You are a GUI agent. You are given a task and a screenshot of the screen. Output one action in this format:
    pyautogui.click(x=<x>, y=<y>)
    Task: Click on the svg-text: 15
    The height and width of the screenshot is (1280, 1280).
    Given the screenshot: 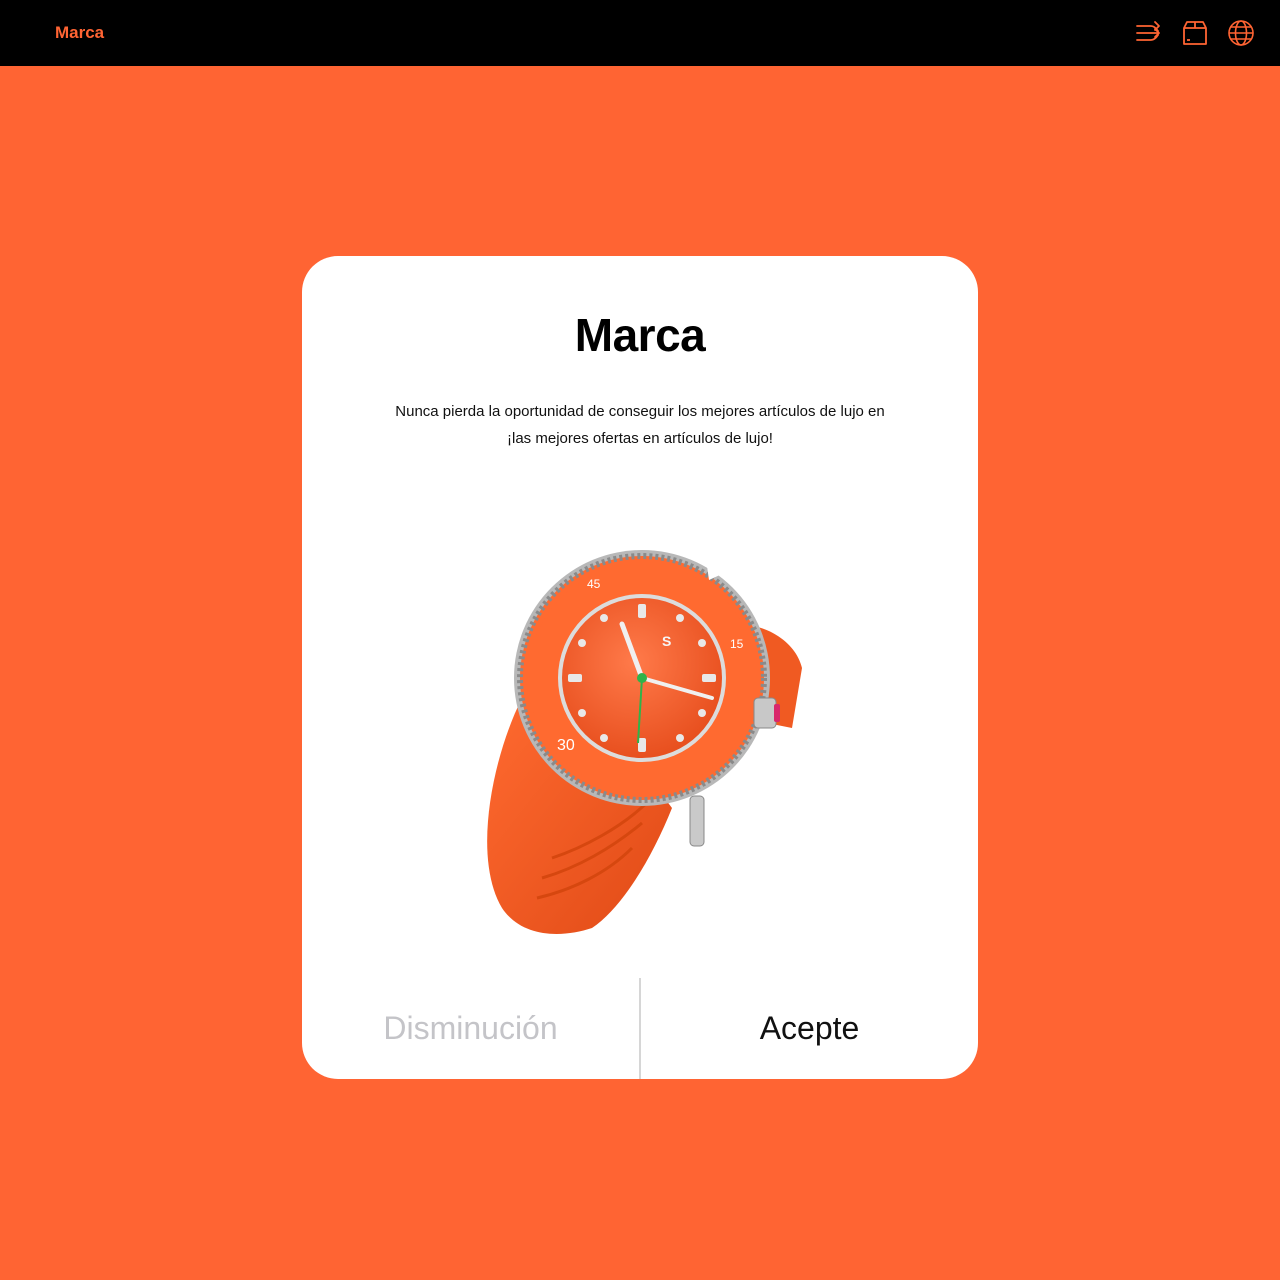 What is the action you would take?
    pyautogui.click(x=737, y=644)
    